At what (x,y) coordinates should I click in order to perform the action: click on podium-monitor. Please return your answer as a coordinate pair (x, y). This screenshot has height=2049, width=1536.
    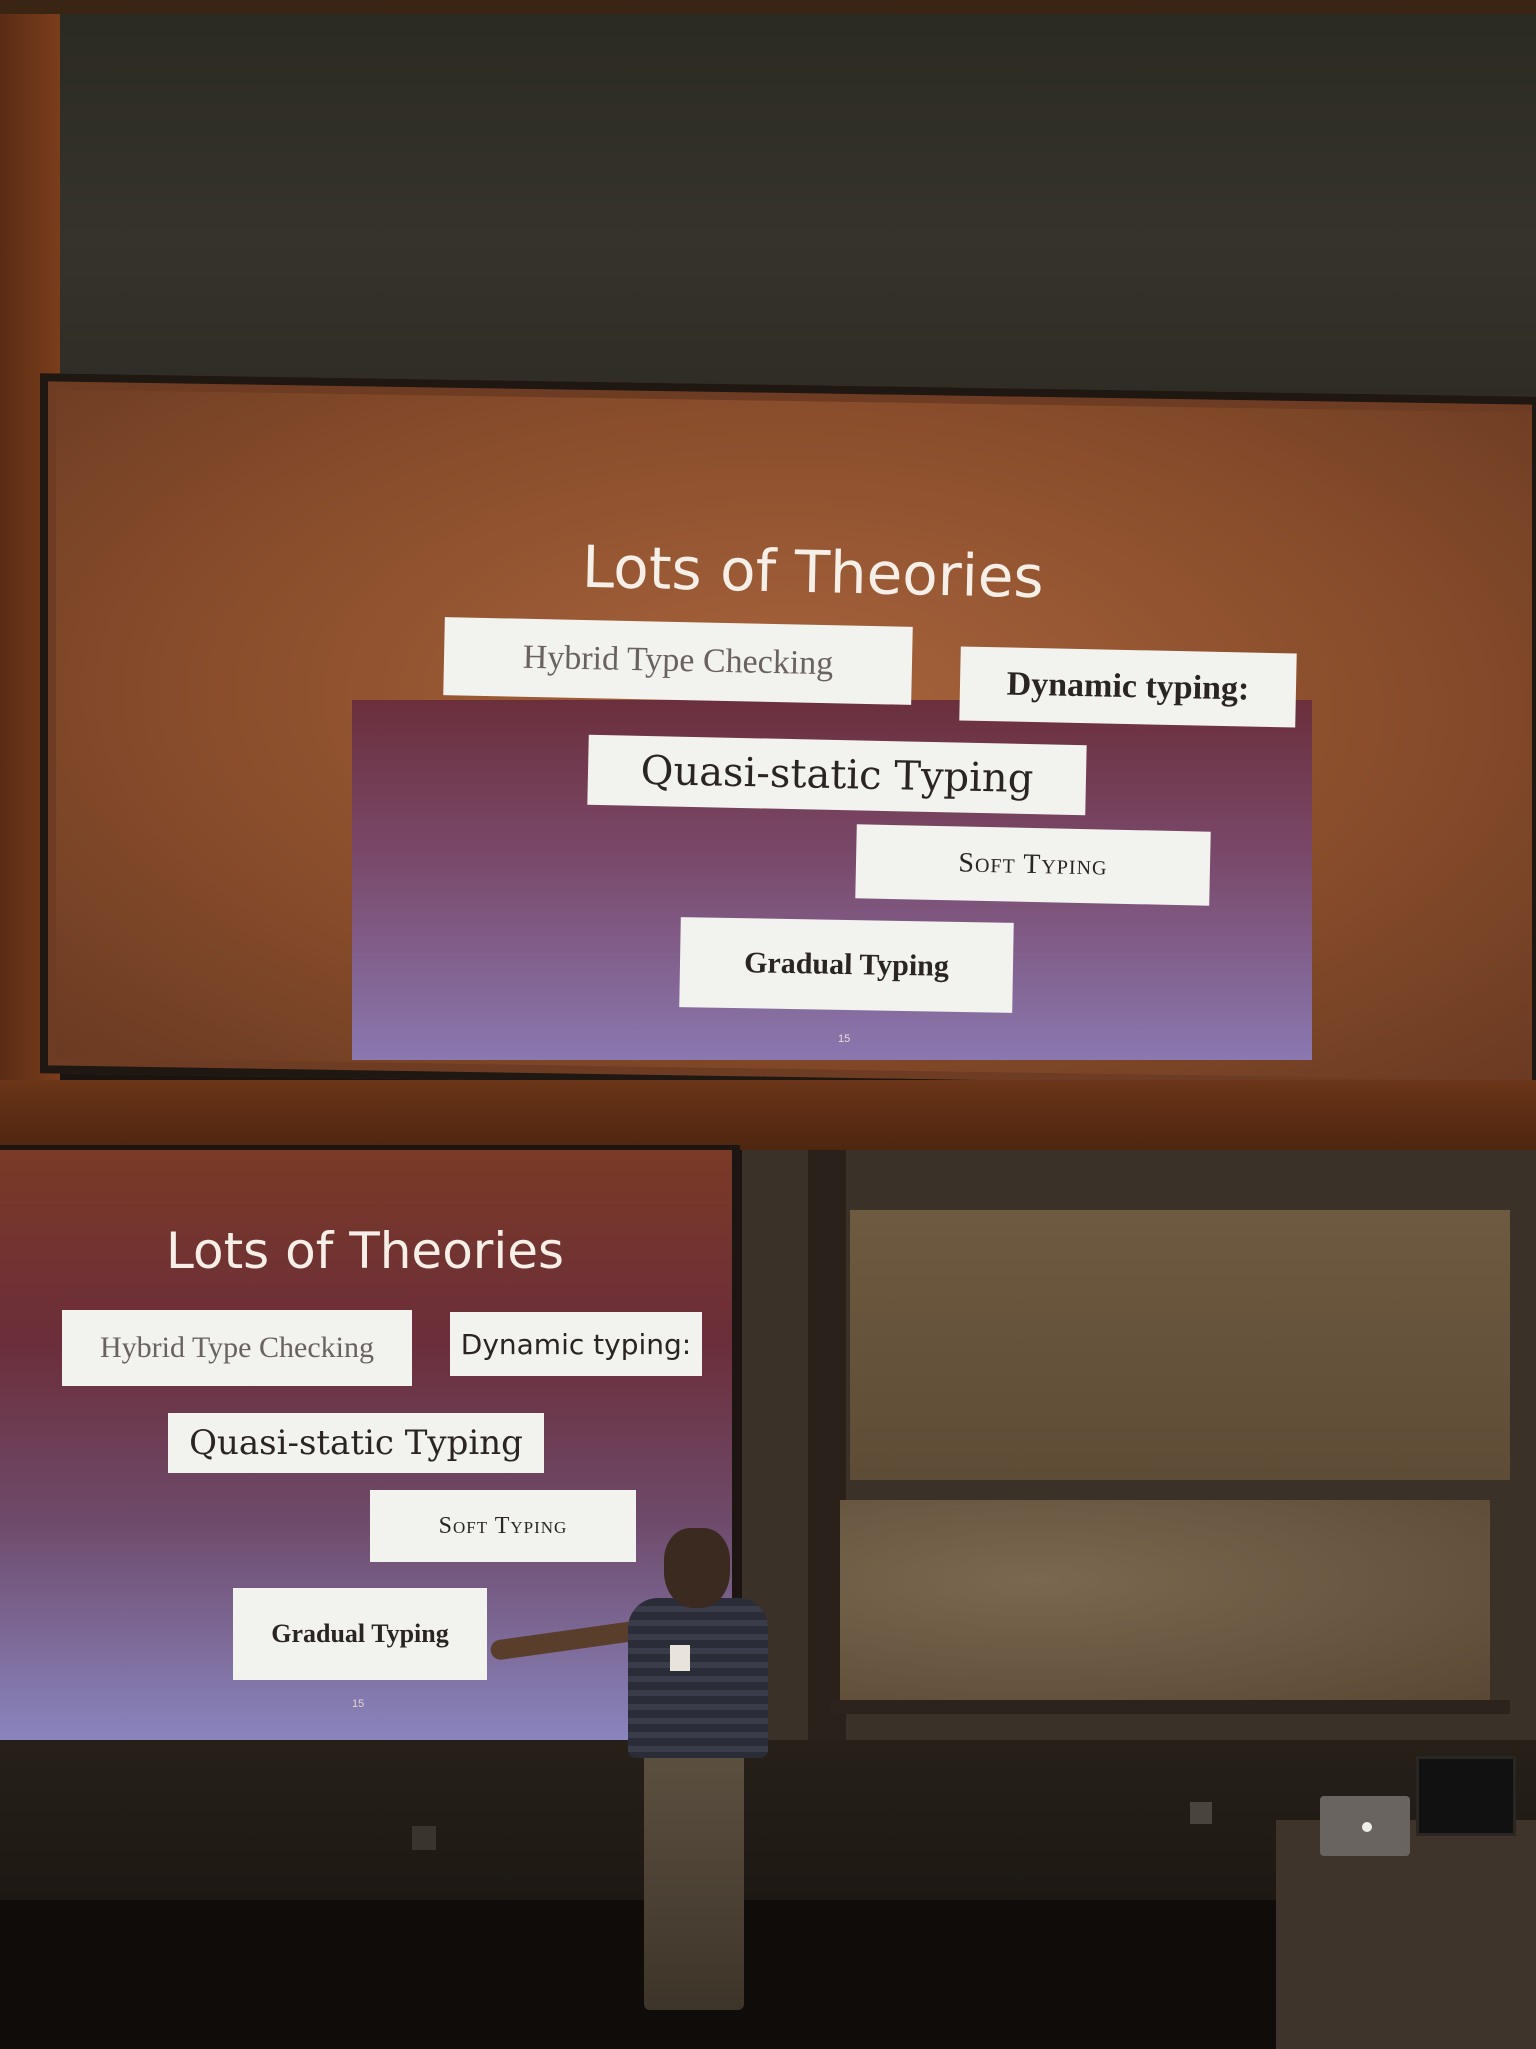
    Looking at the image, I should click on (1466, 1796).